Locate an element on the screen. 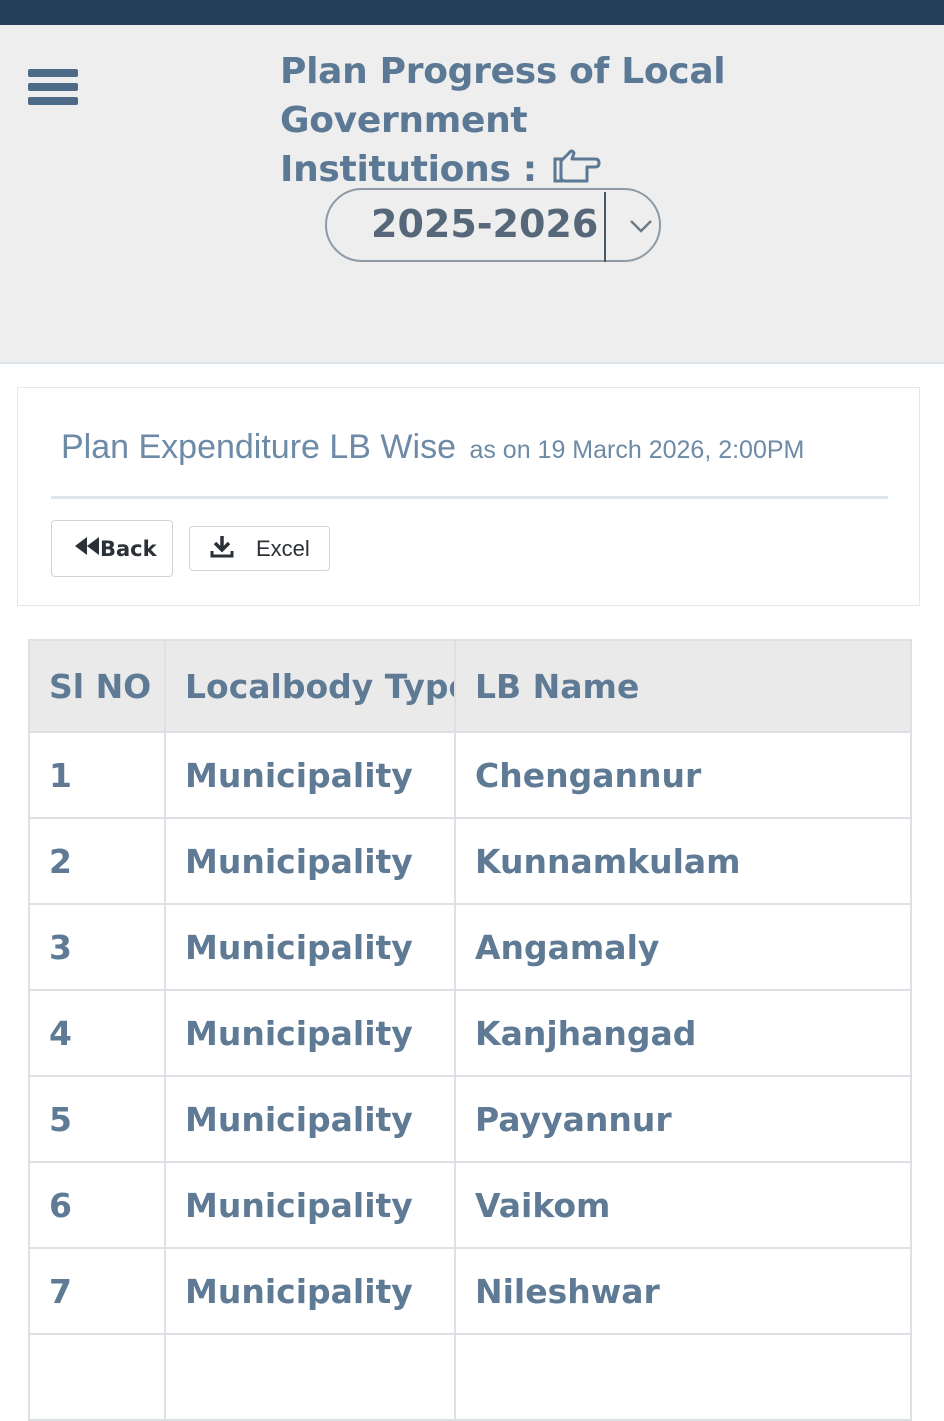 The height and width of the screenshot is (1421, 944). table-row is located at coordinates (470, 1377).